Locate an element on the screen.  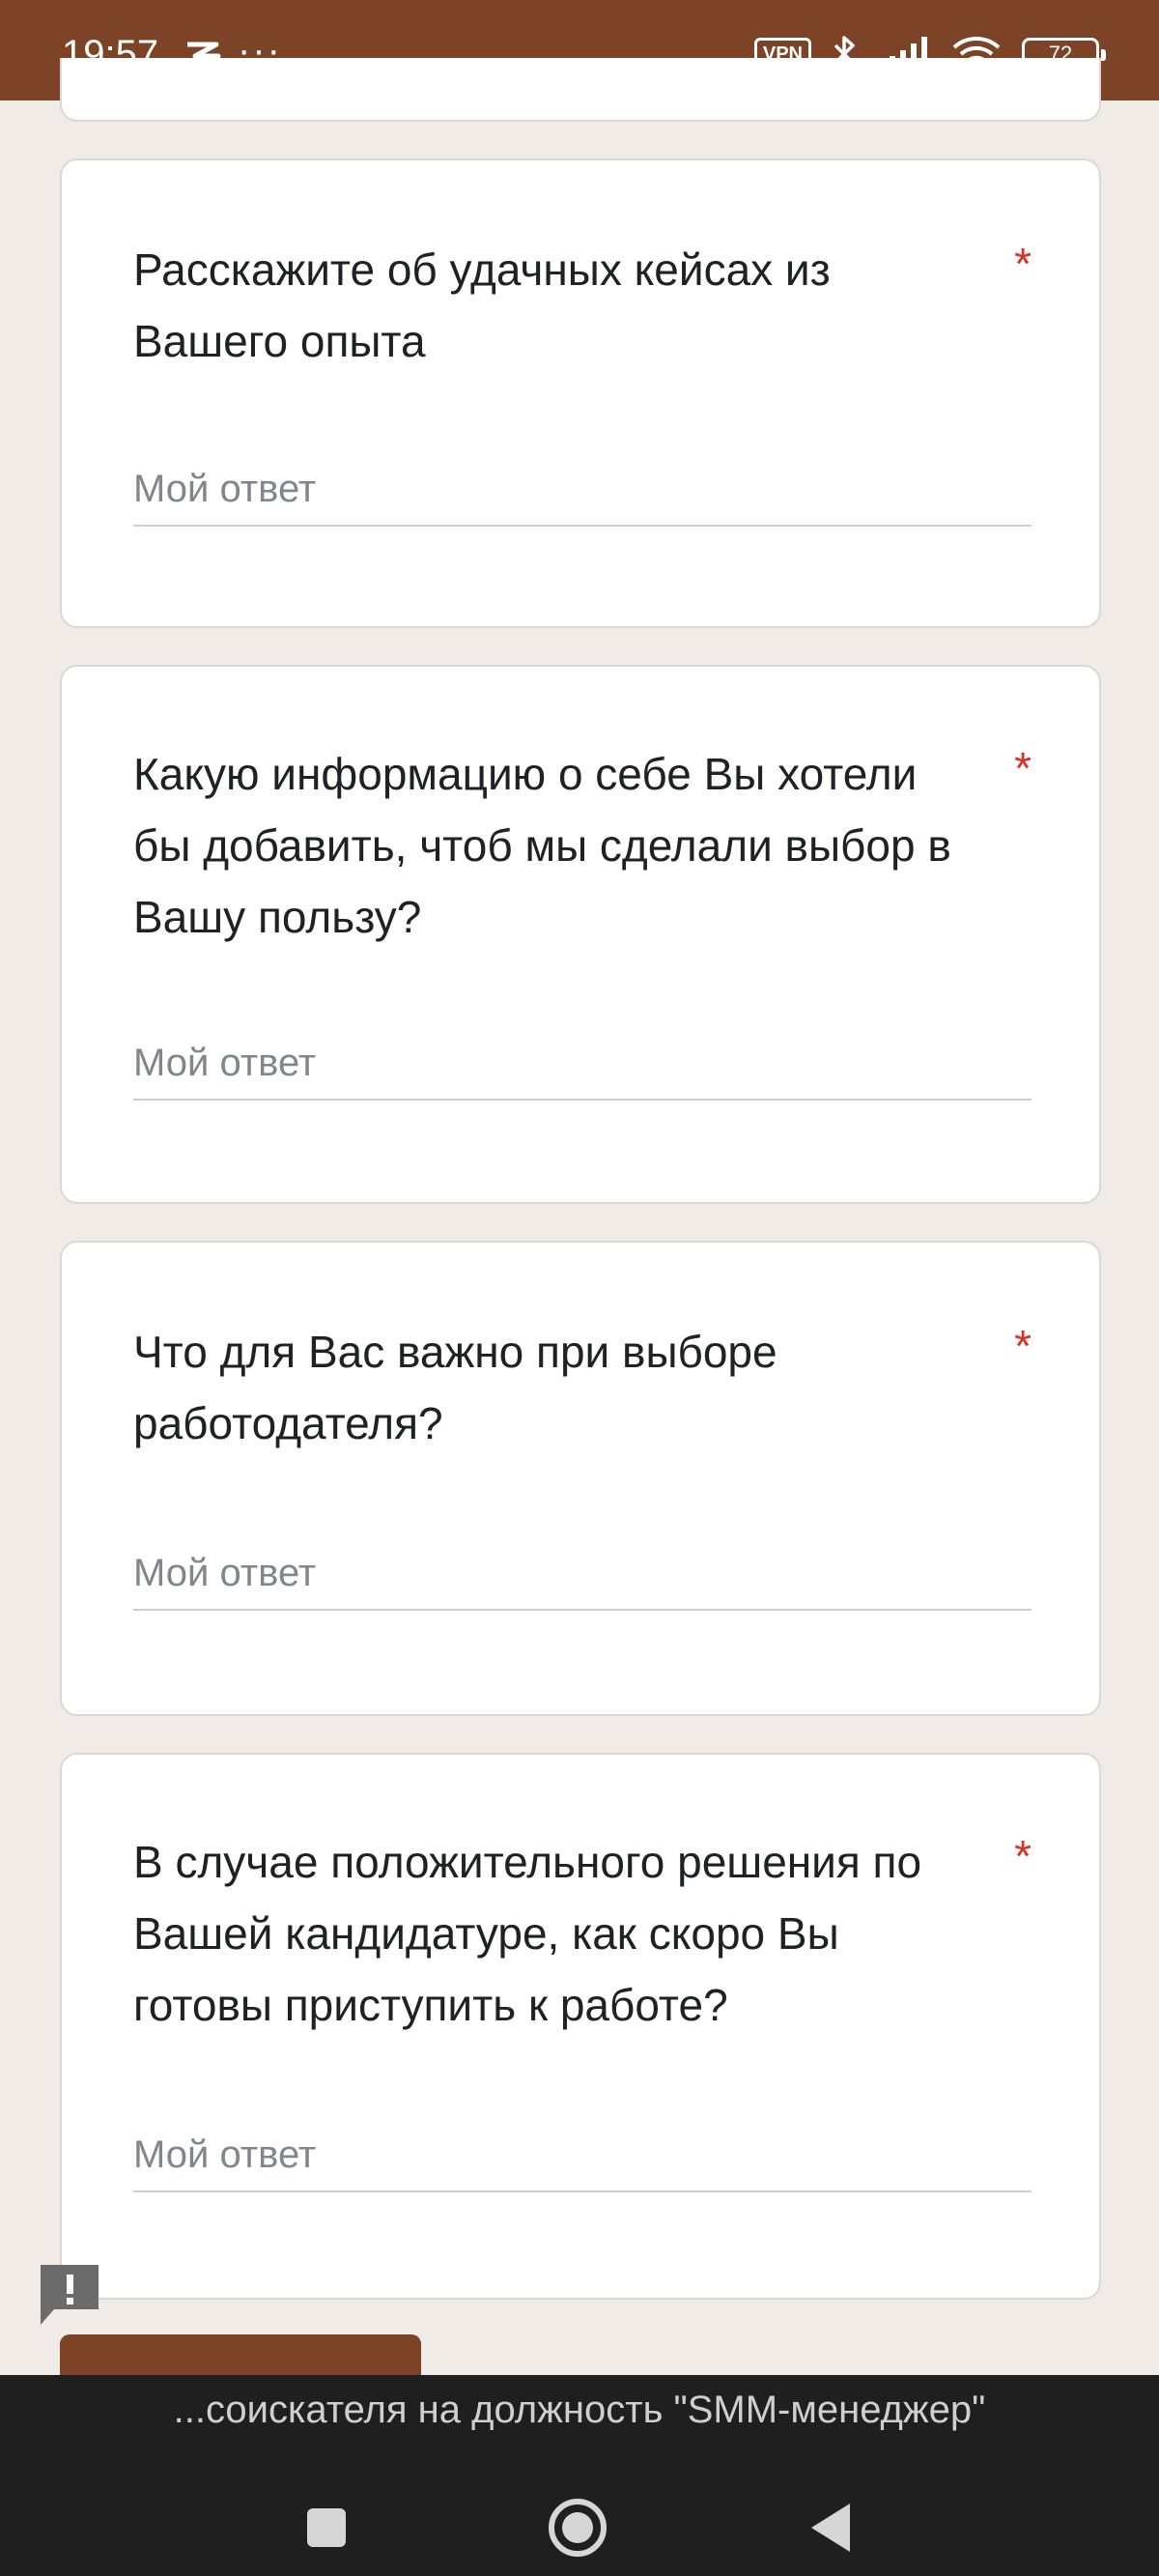
recents-icon is located at coordinates (326, 2528).